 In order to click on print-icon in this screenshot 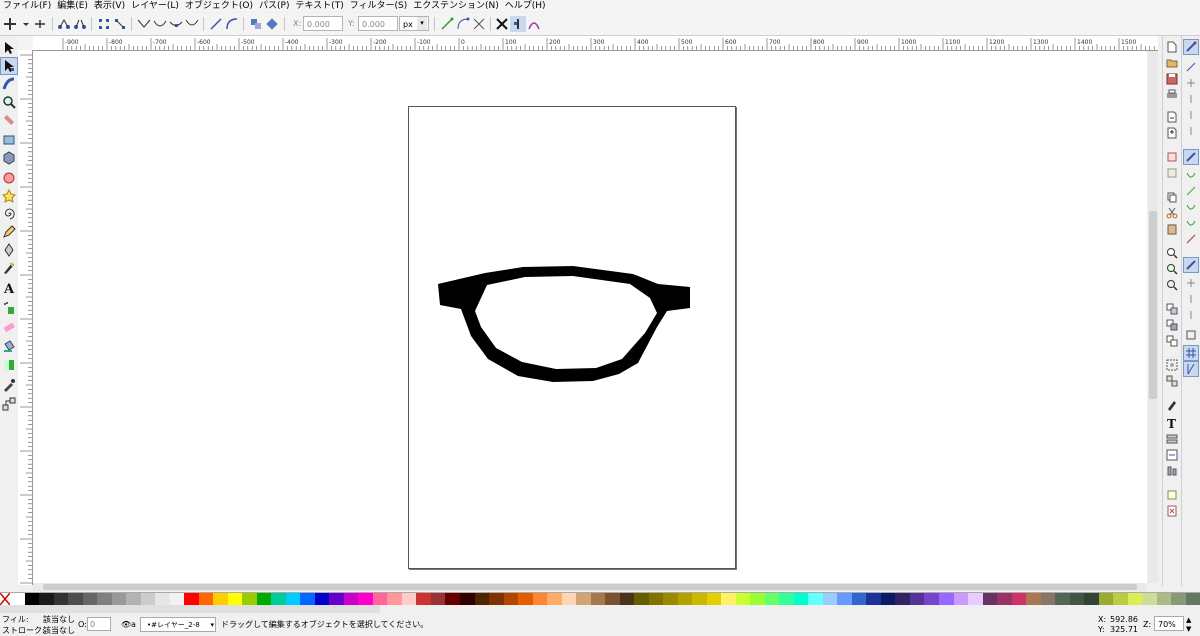, I will do `click(1172, 95)`.